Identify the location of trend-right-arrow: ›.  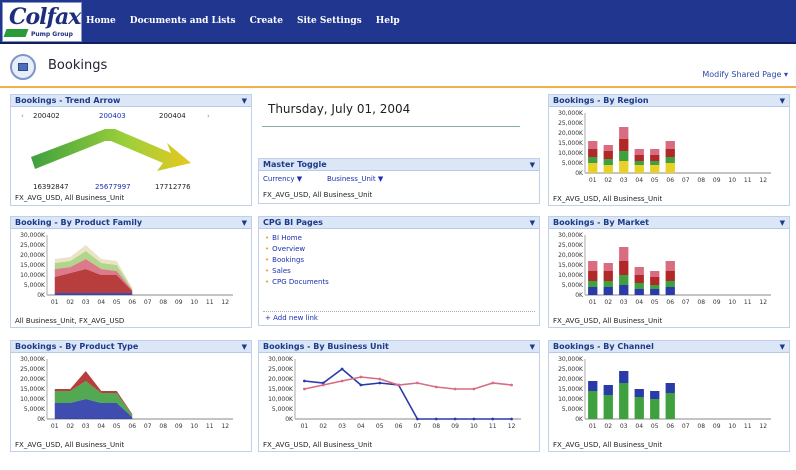
(208, 116).